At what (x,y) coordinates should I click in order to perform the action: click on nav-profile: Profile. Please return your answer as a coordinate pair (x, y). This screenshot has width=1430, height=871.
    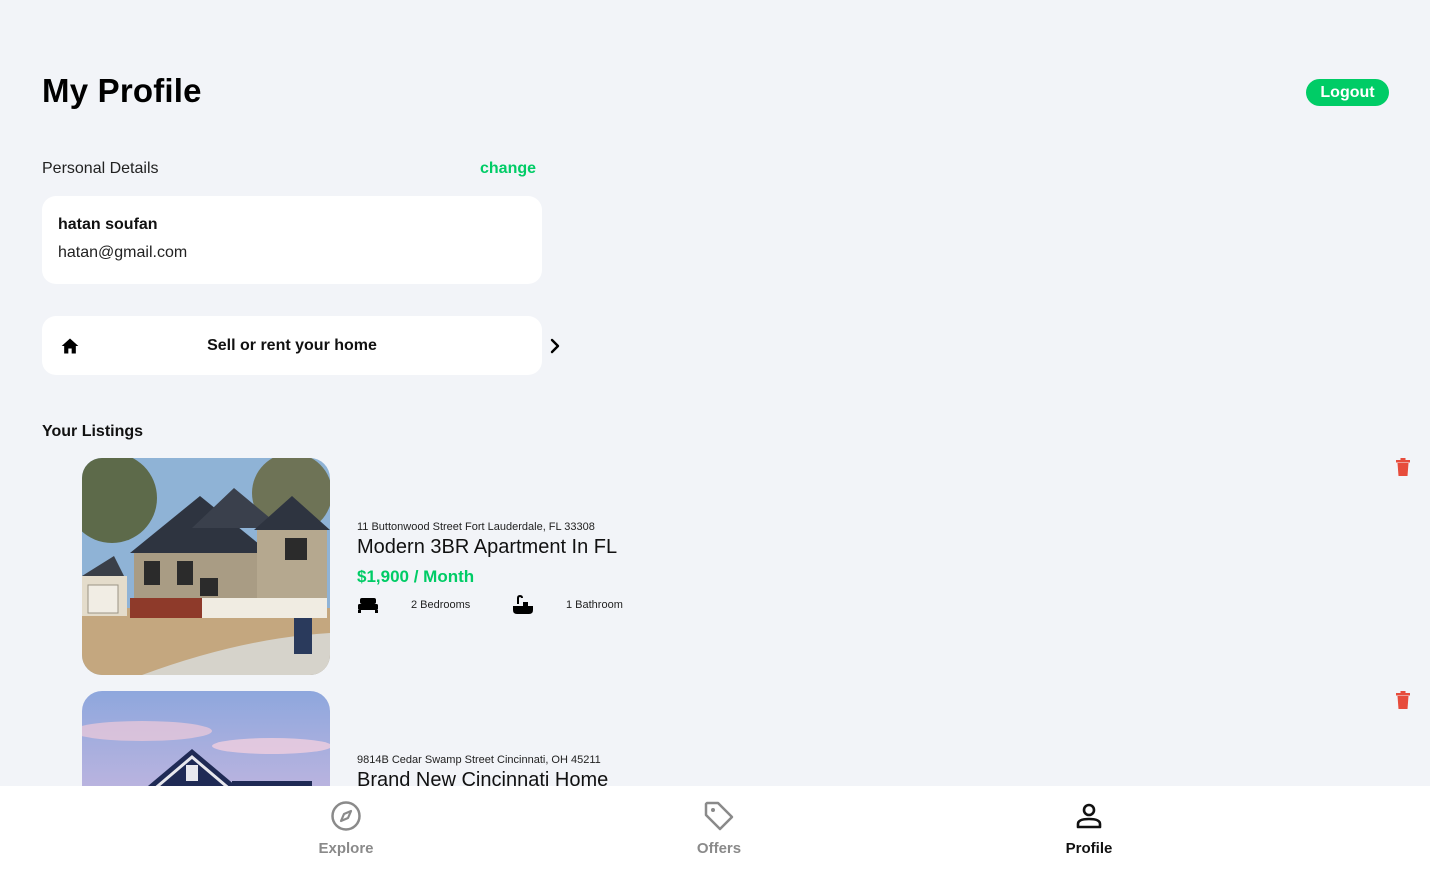
    Looking at the image, I should click on (1089, 828).